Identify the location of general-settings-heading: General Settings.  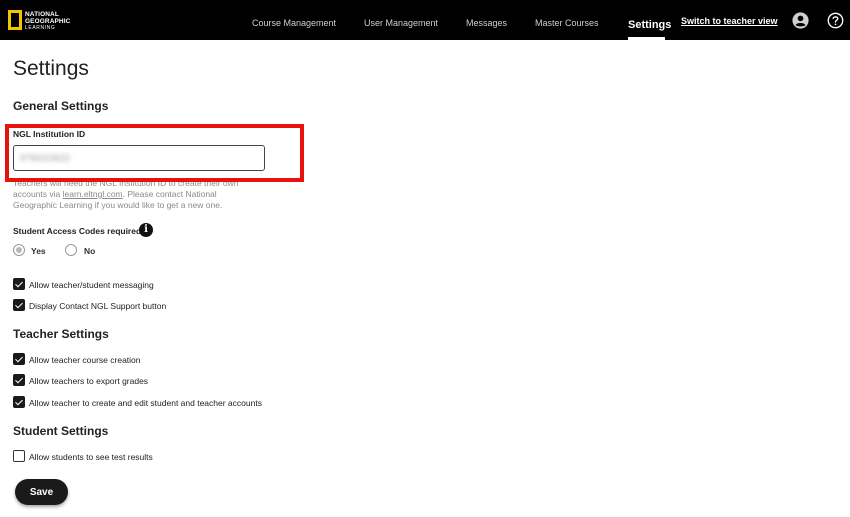
(61, 106).